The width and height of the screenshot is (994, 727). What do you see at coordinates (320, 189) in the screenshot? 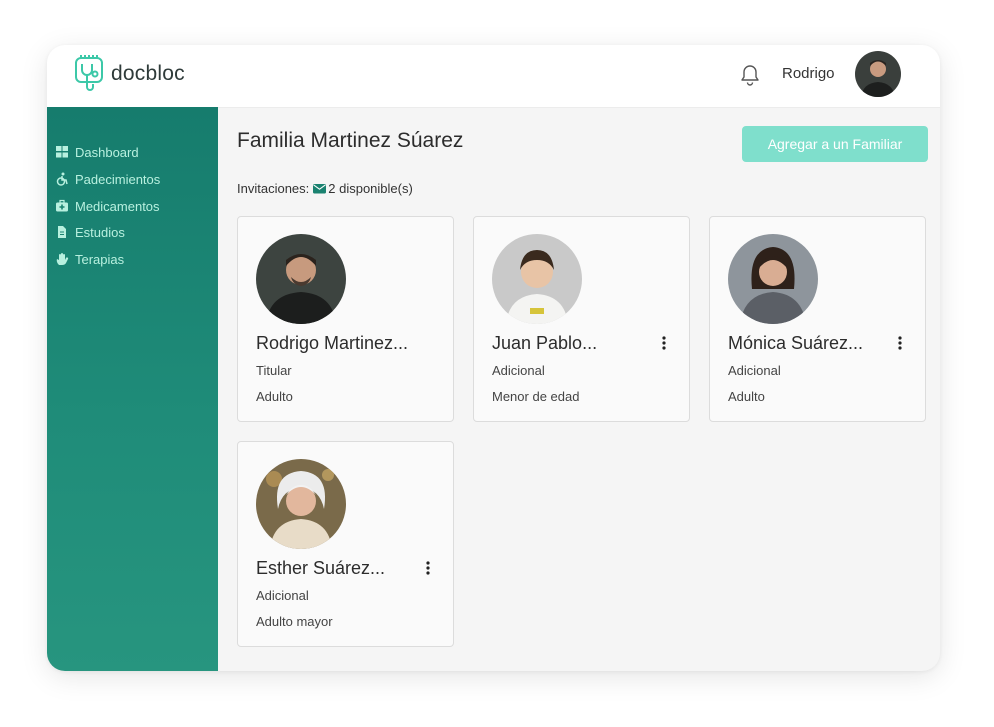
I see `envelope-icon` at bounding box center [320, 189].